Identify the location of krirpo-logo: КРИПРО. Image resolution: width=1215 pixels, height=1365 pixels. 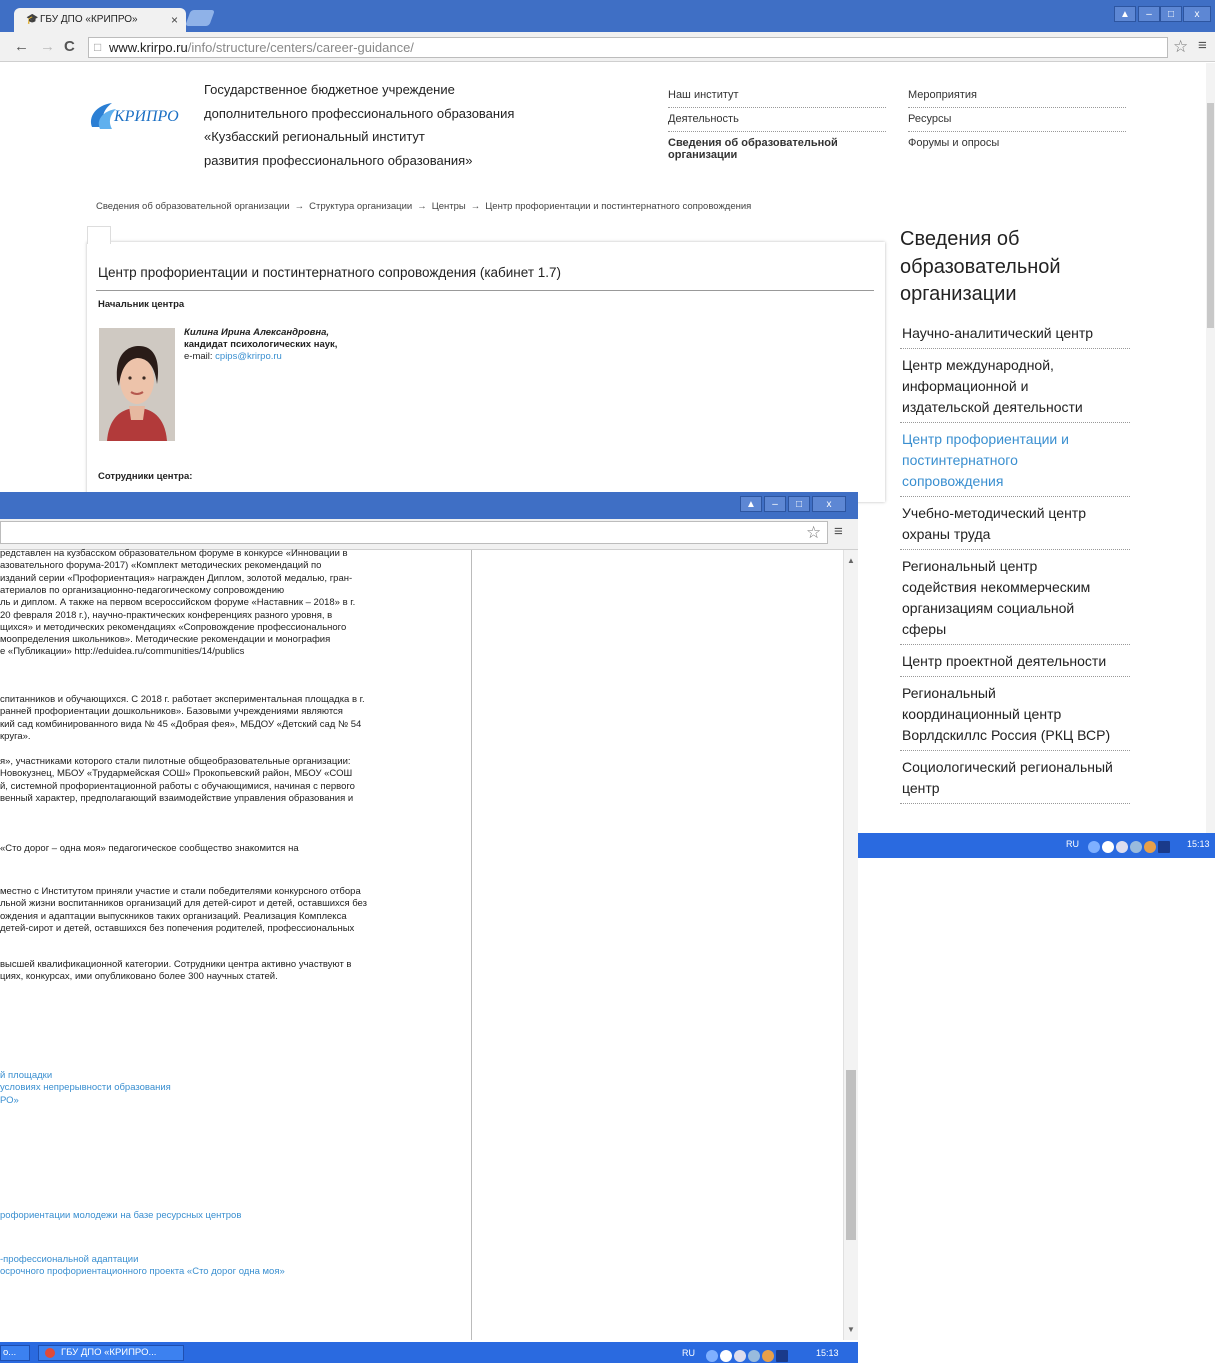
(141, 115).